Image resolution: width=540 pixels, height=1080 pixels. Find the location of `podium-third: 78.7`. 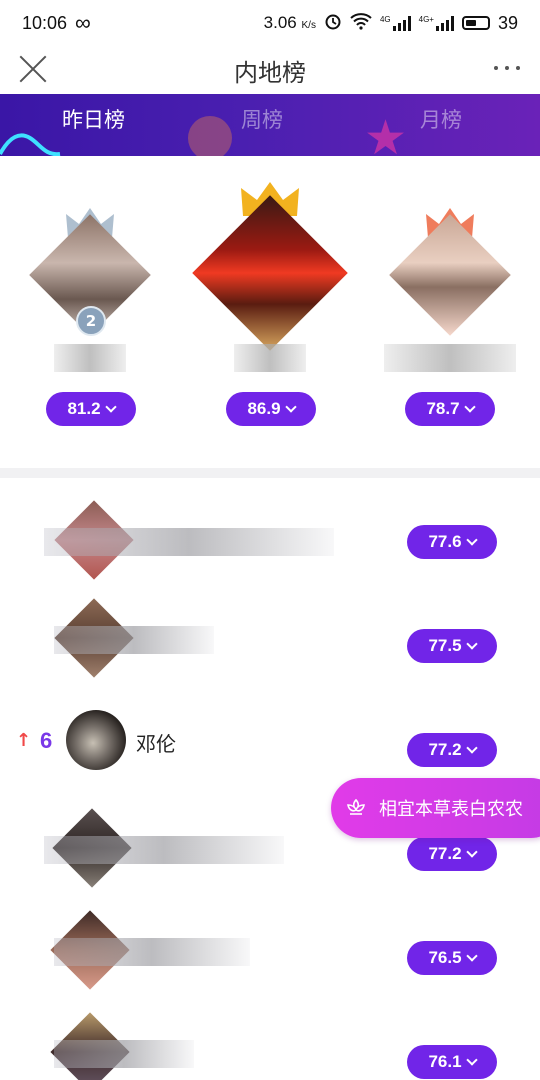

podium-third: 78.7 is located at coordinates (450, 306).